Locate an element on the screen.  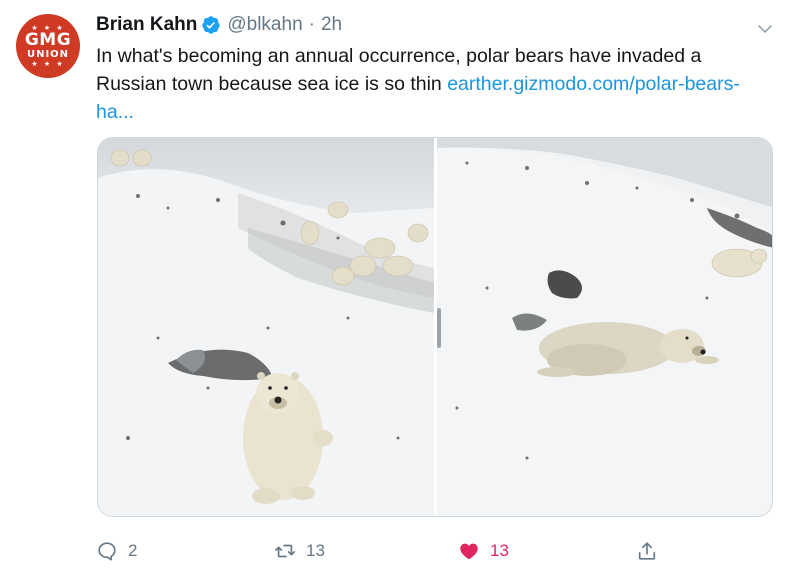
verified-badge-icon is located at coordinates (211, 25).